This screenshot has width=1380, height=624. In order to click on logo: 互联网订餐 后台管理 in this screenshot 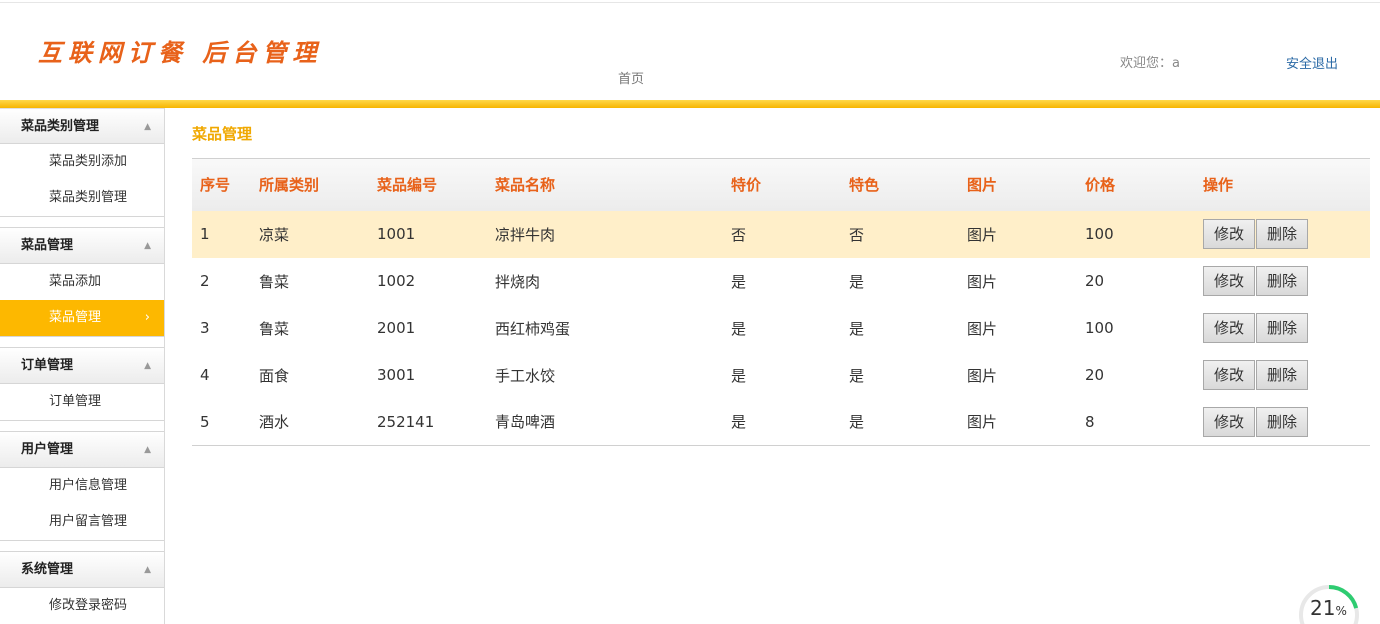, I will do `click(180, 52)`.